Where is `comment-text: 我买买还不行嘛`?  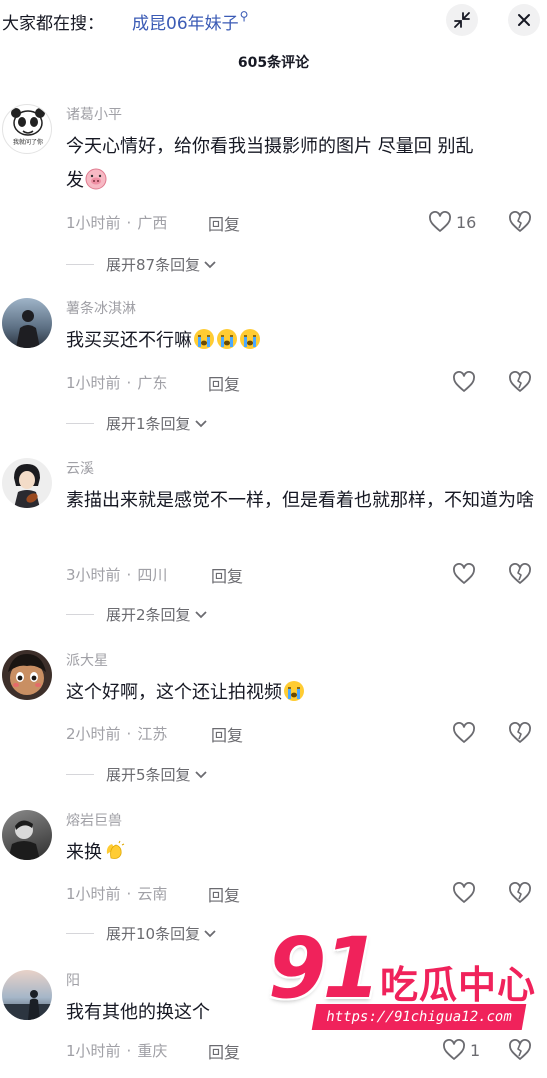 comment-text: 我买买还不行嘛 is located at coordinates (276, 341).